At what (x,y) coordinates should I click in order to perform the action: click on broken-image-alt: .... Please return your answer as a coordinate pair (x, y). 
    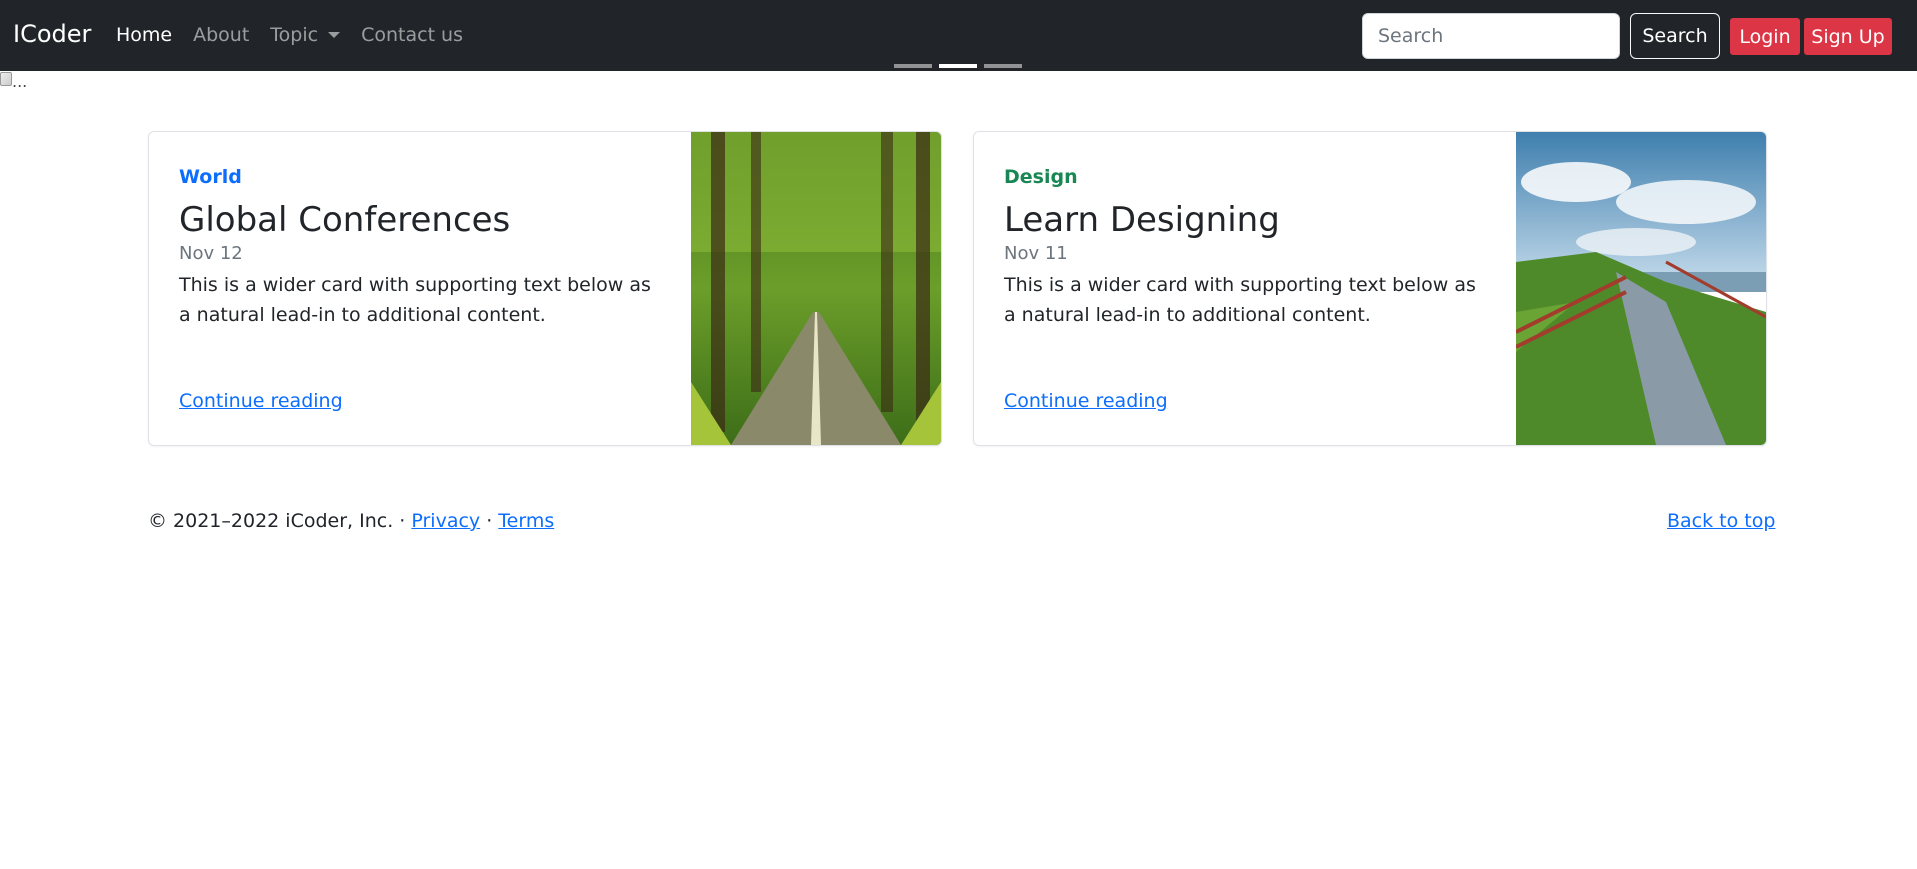
    Looking at the image, I should click on (20, 81).